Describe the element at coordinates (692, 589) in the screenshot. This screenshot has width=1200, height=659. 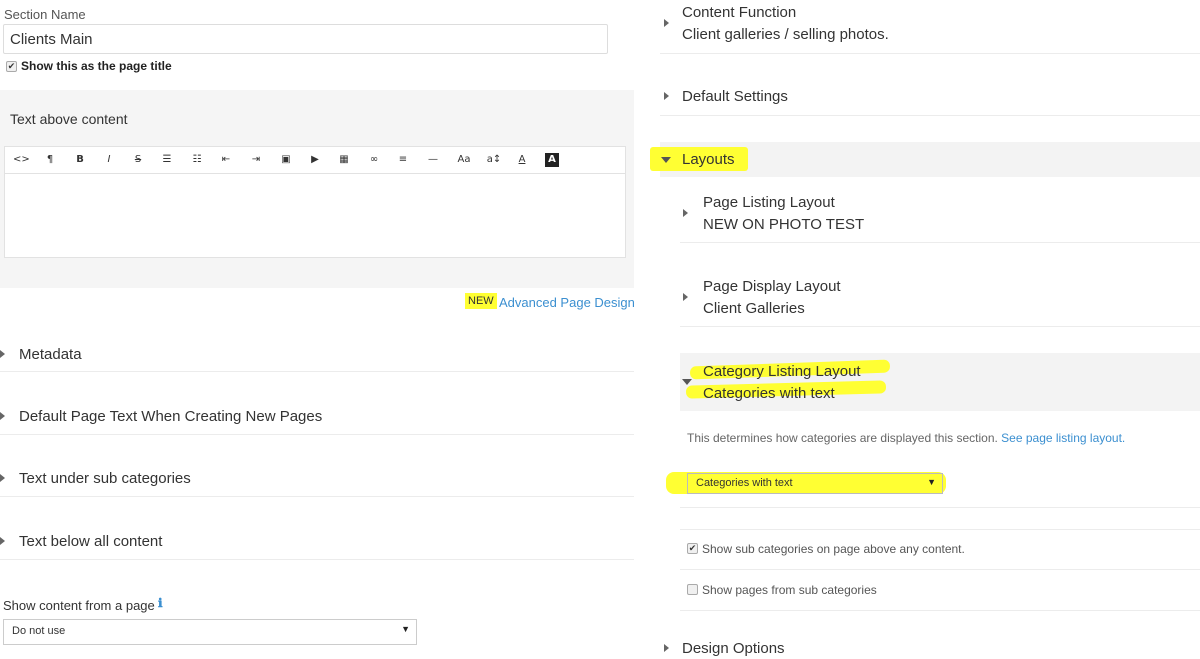
I see `show-pages-sub-checkbox` at that location.